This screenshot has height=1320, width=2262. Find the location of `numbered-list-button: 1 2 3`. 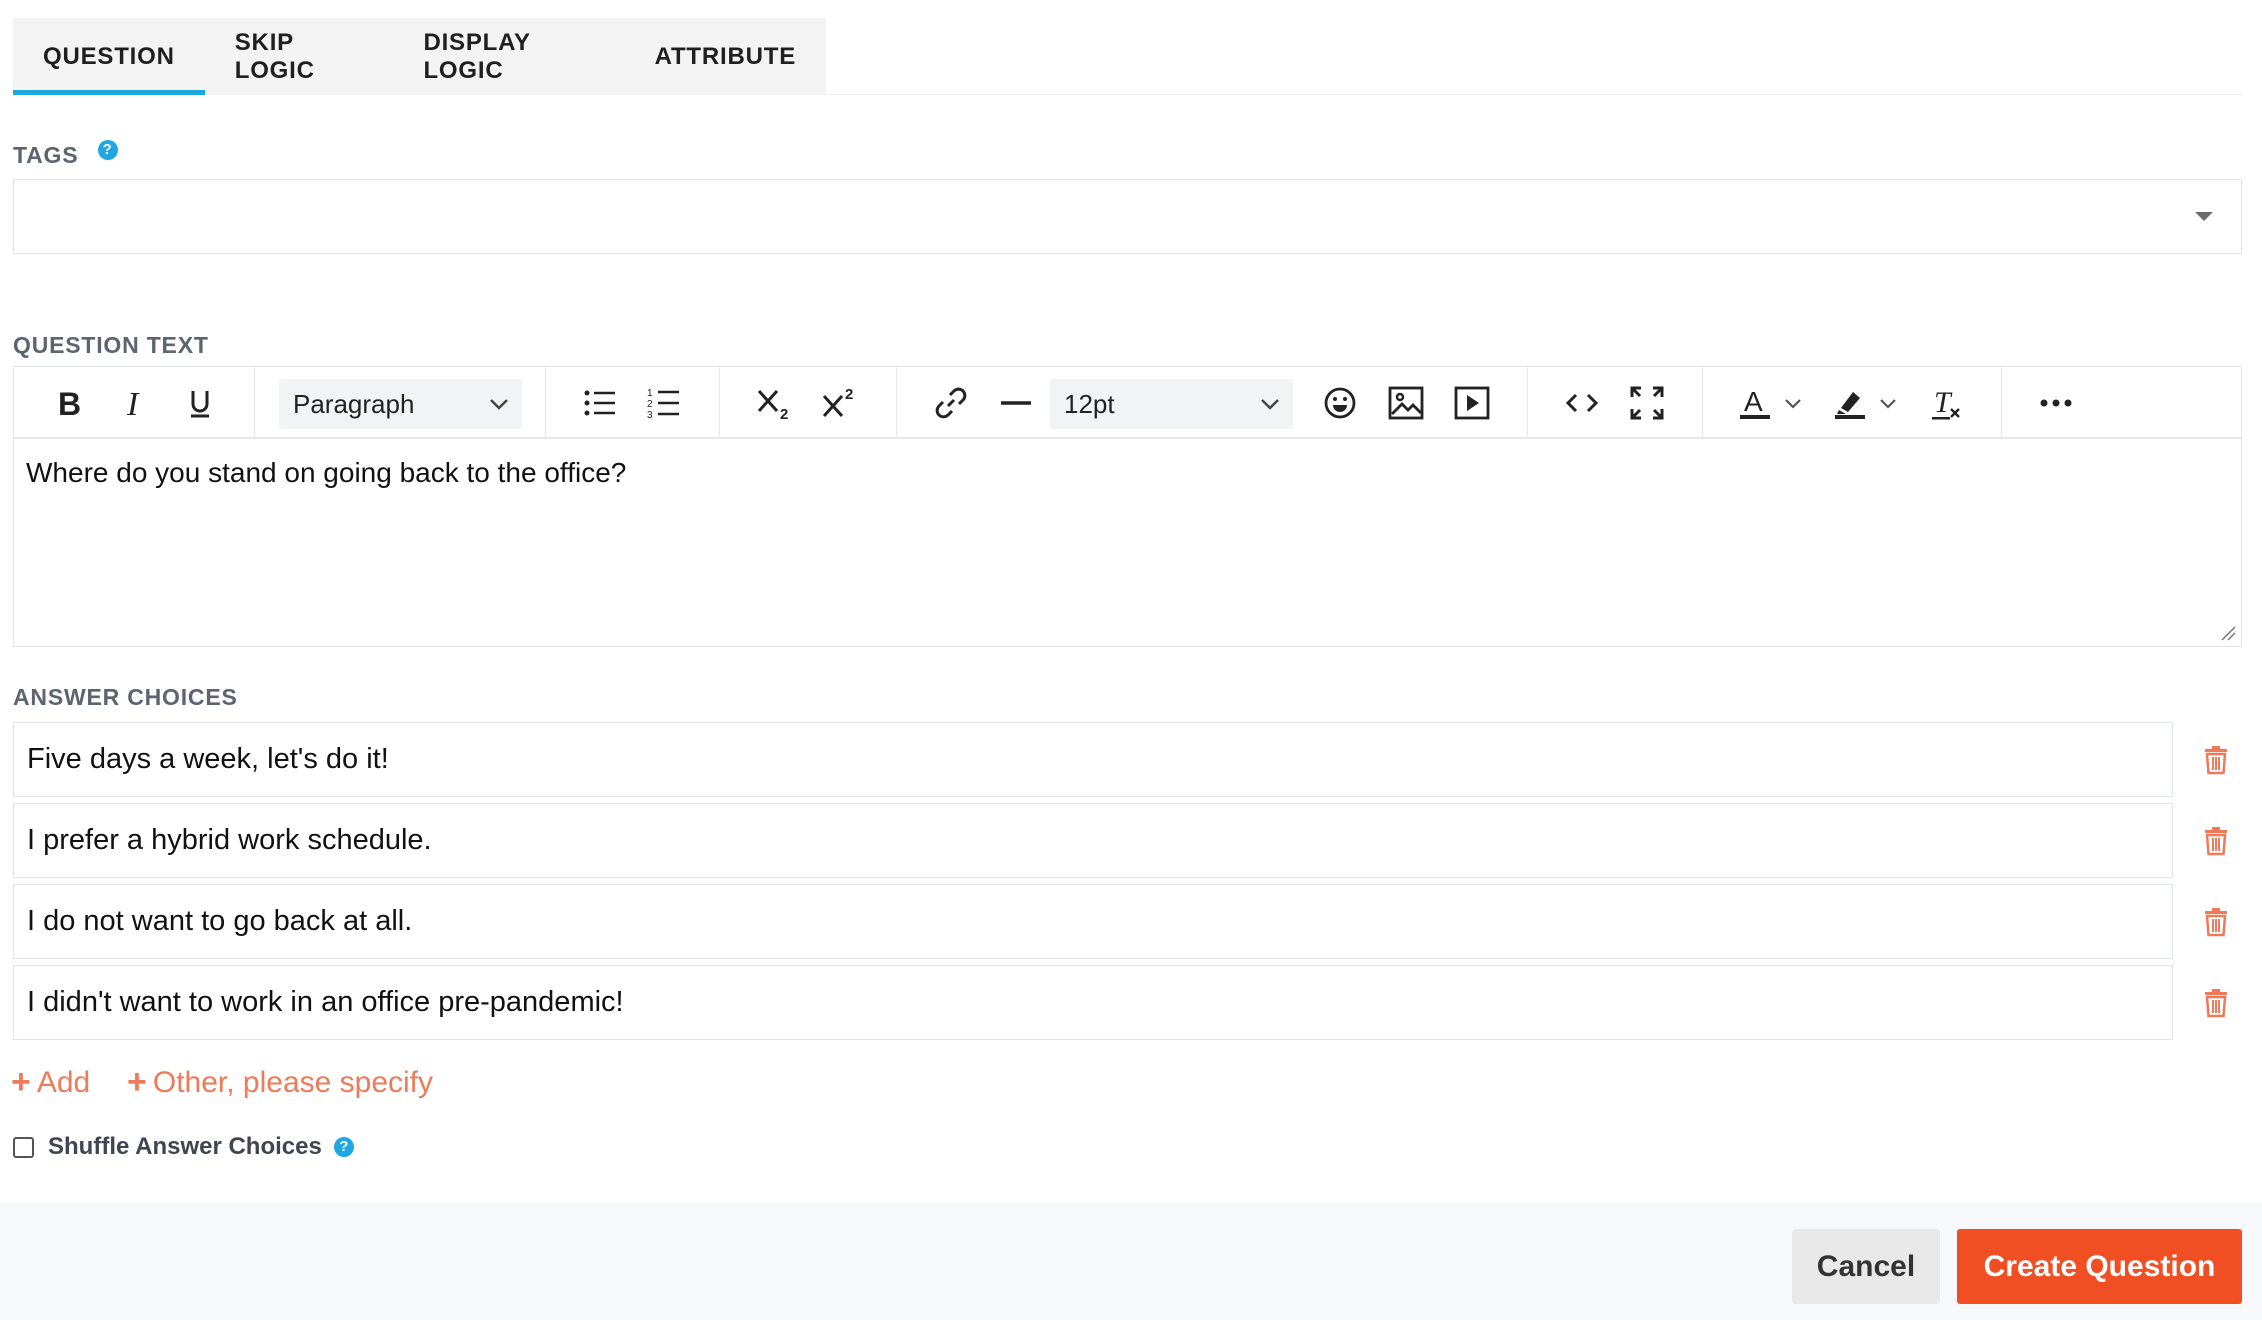

numbered-list-button: 1 2 3 is located at coordinates (664, 403).